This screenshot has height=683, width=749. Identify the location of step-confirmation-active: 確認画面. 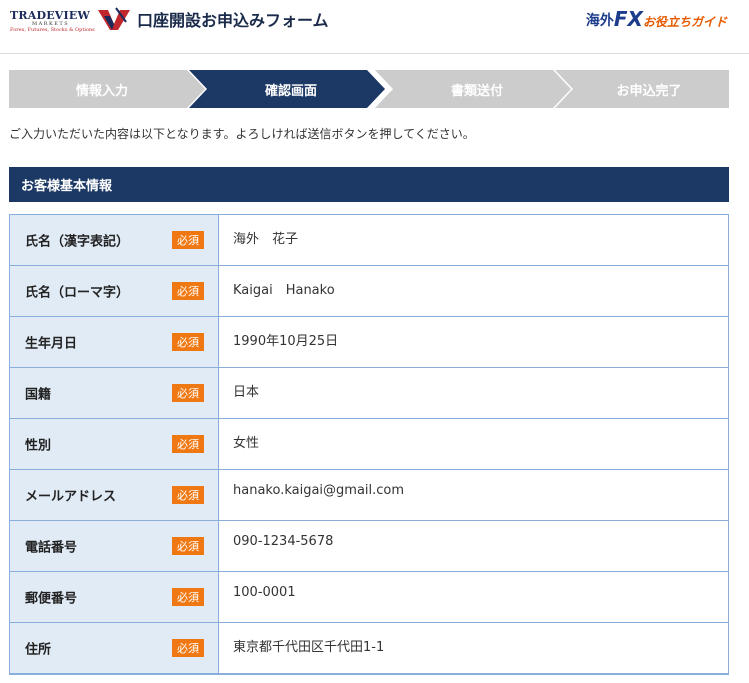
(287, 89).